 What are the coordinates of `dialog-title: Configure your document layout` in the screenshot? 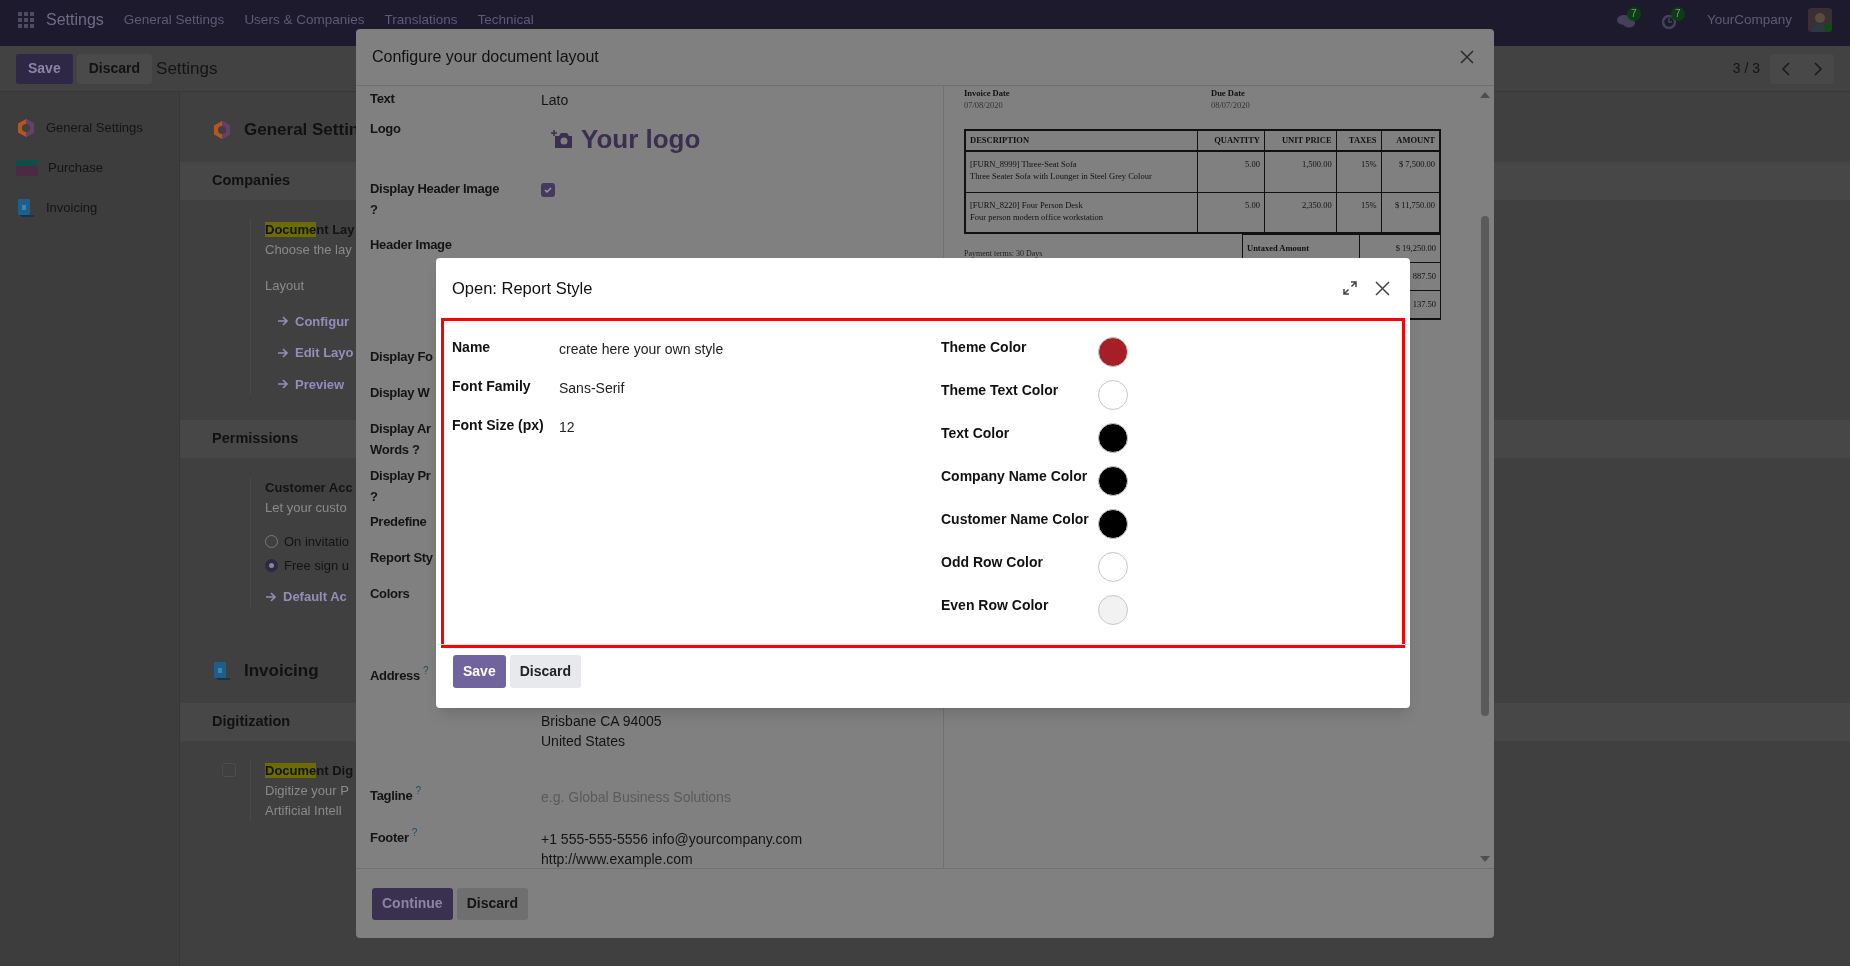 It's located at (485, 57).